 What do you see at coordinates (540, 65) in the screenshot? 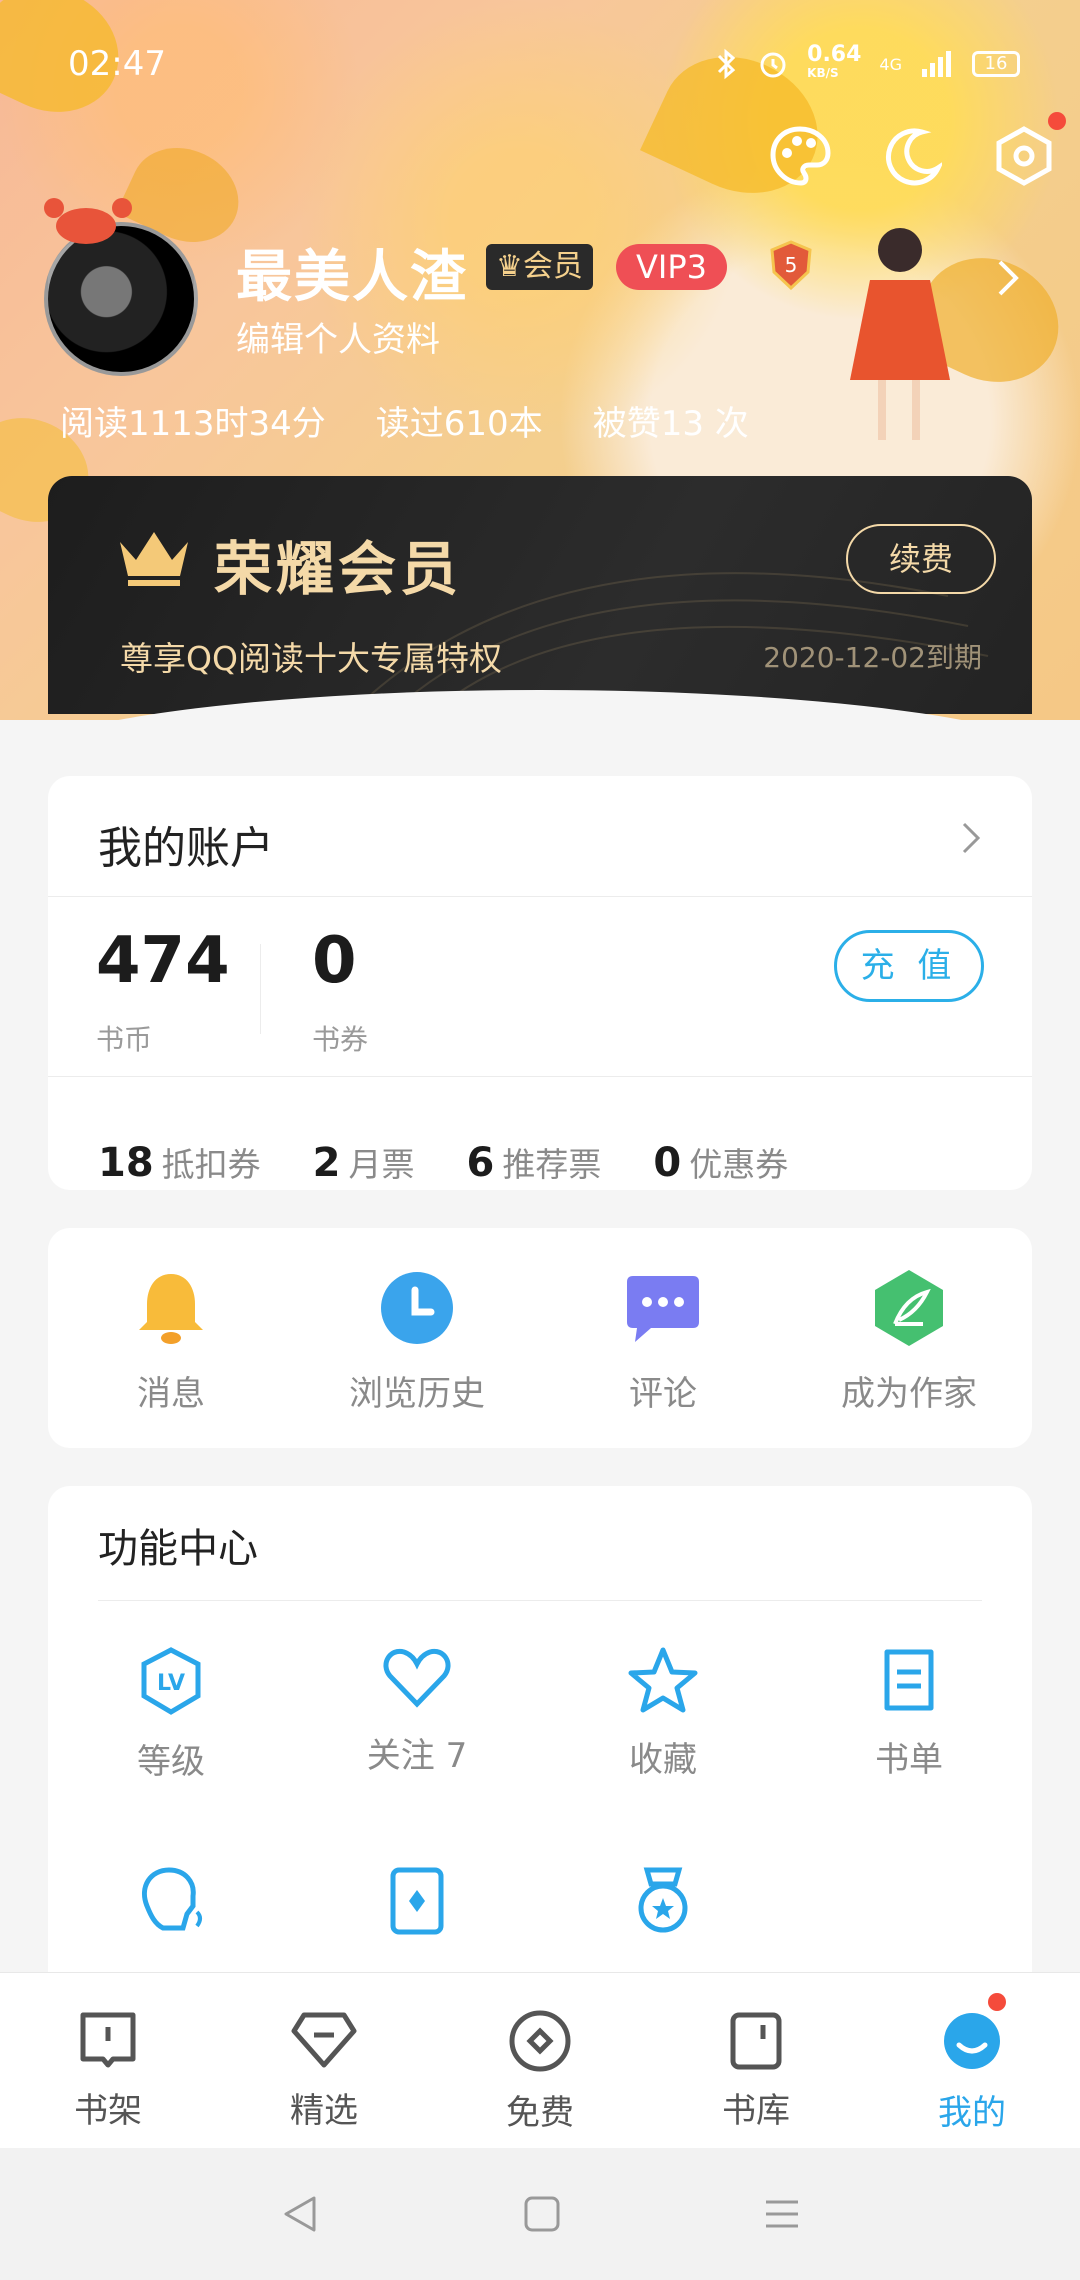
I see `status-bar: 02:47 0.64 KB/S 4G 16` at bounding box center [540, 65].